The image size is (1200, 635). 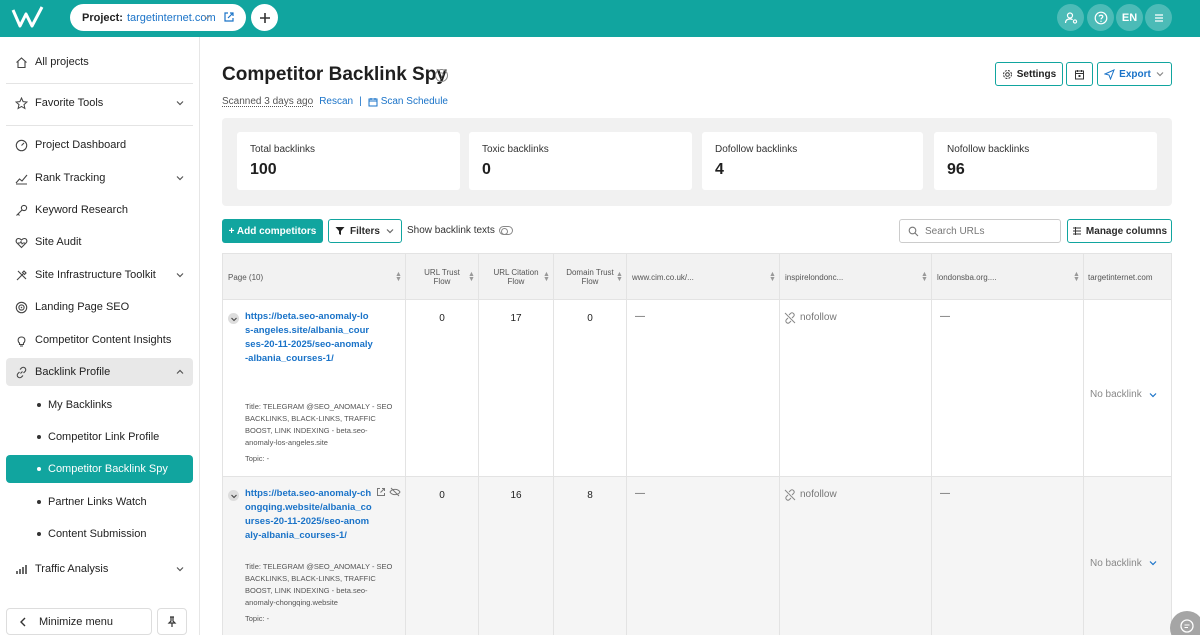 I want to click on help-circle-icon: ?, so click(x=441, y=75).